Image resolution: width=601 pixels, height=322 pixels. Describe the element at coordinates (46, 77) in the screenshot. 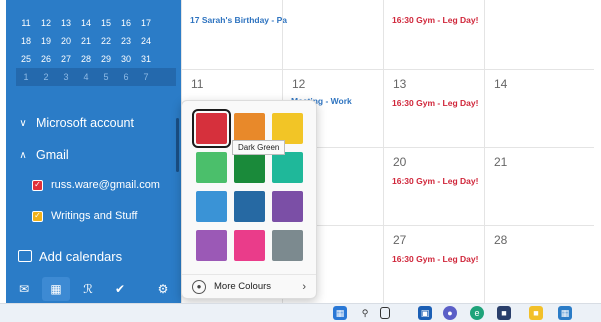

I see `mini-calendar-day: 2` at that location.